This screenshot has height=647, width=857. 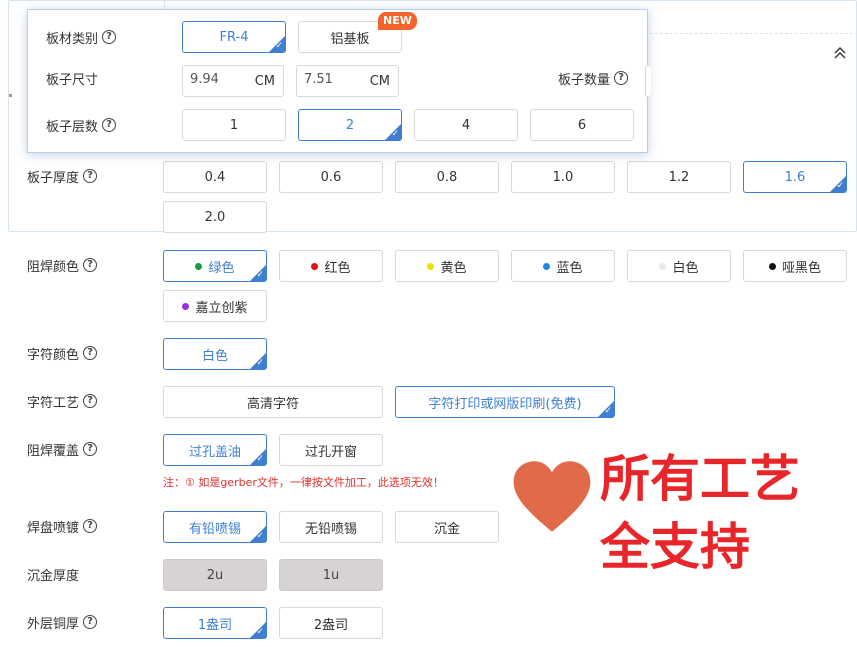 What do you see at coordinates (215, 354) in the screenshot?
I see `silk-color-option: 白色 ✓` at bounding box center [215, 354].